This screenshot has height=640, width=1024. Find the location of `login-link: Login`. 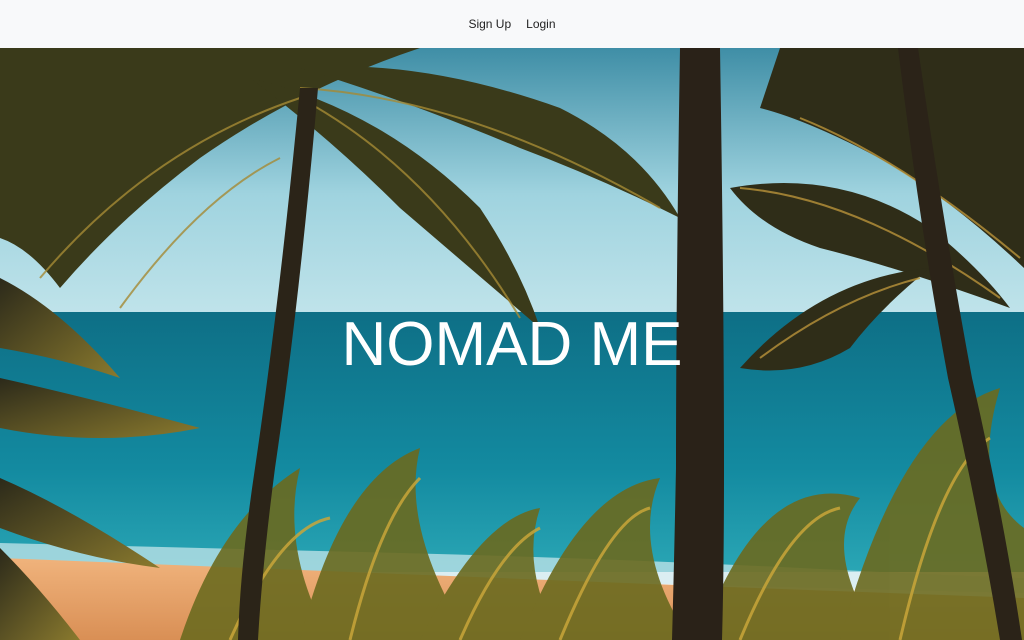

login-link: Login is located at coordinates (540, 24).